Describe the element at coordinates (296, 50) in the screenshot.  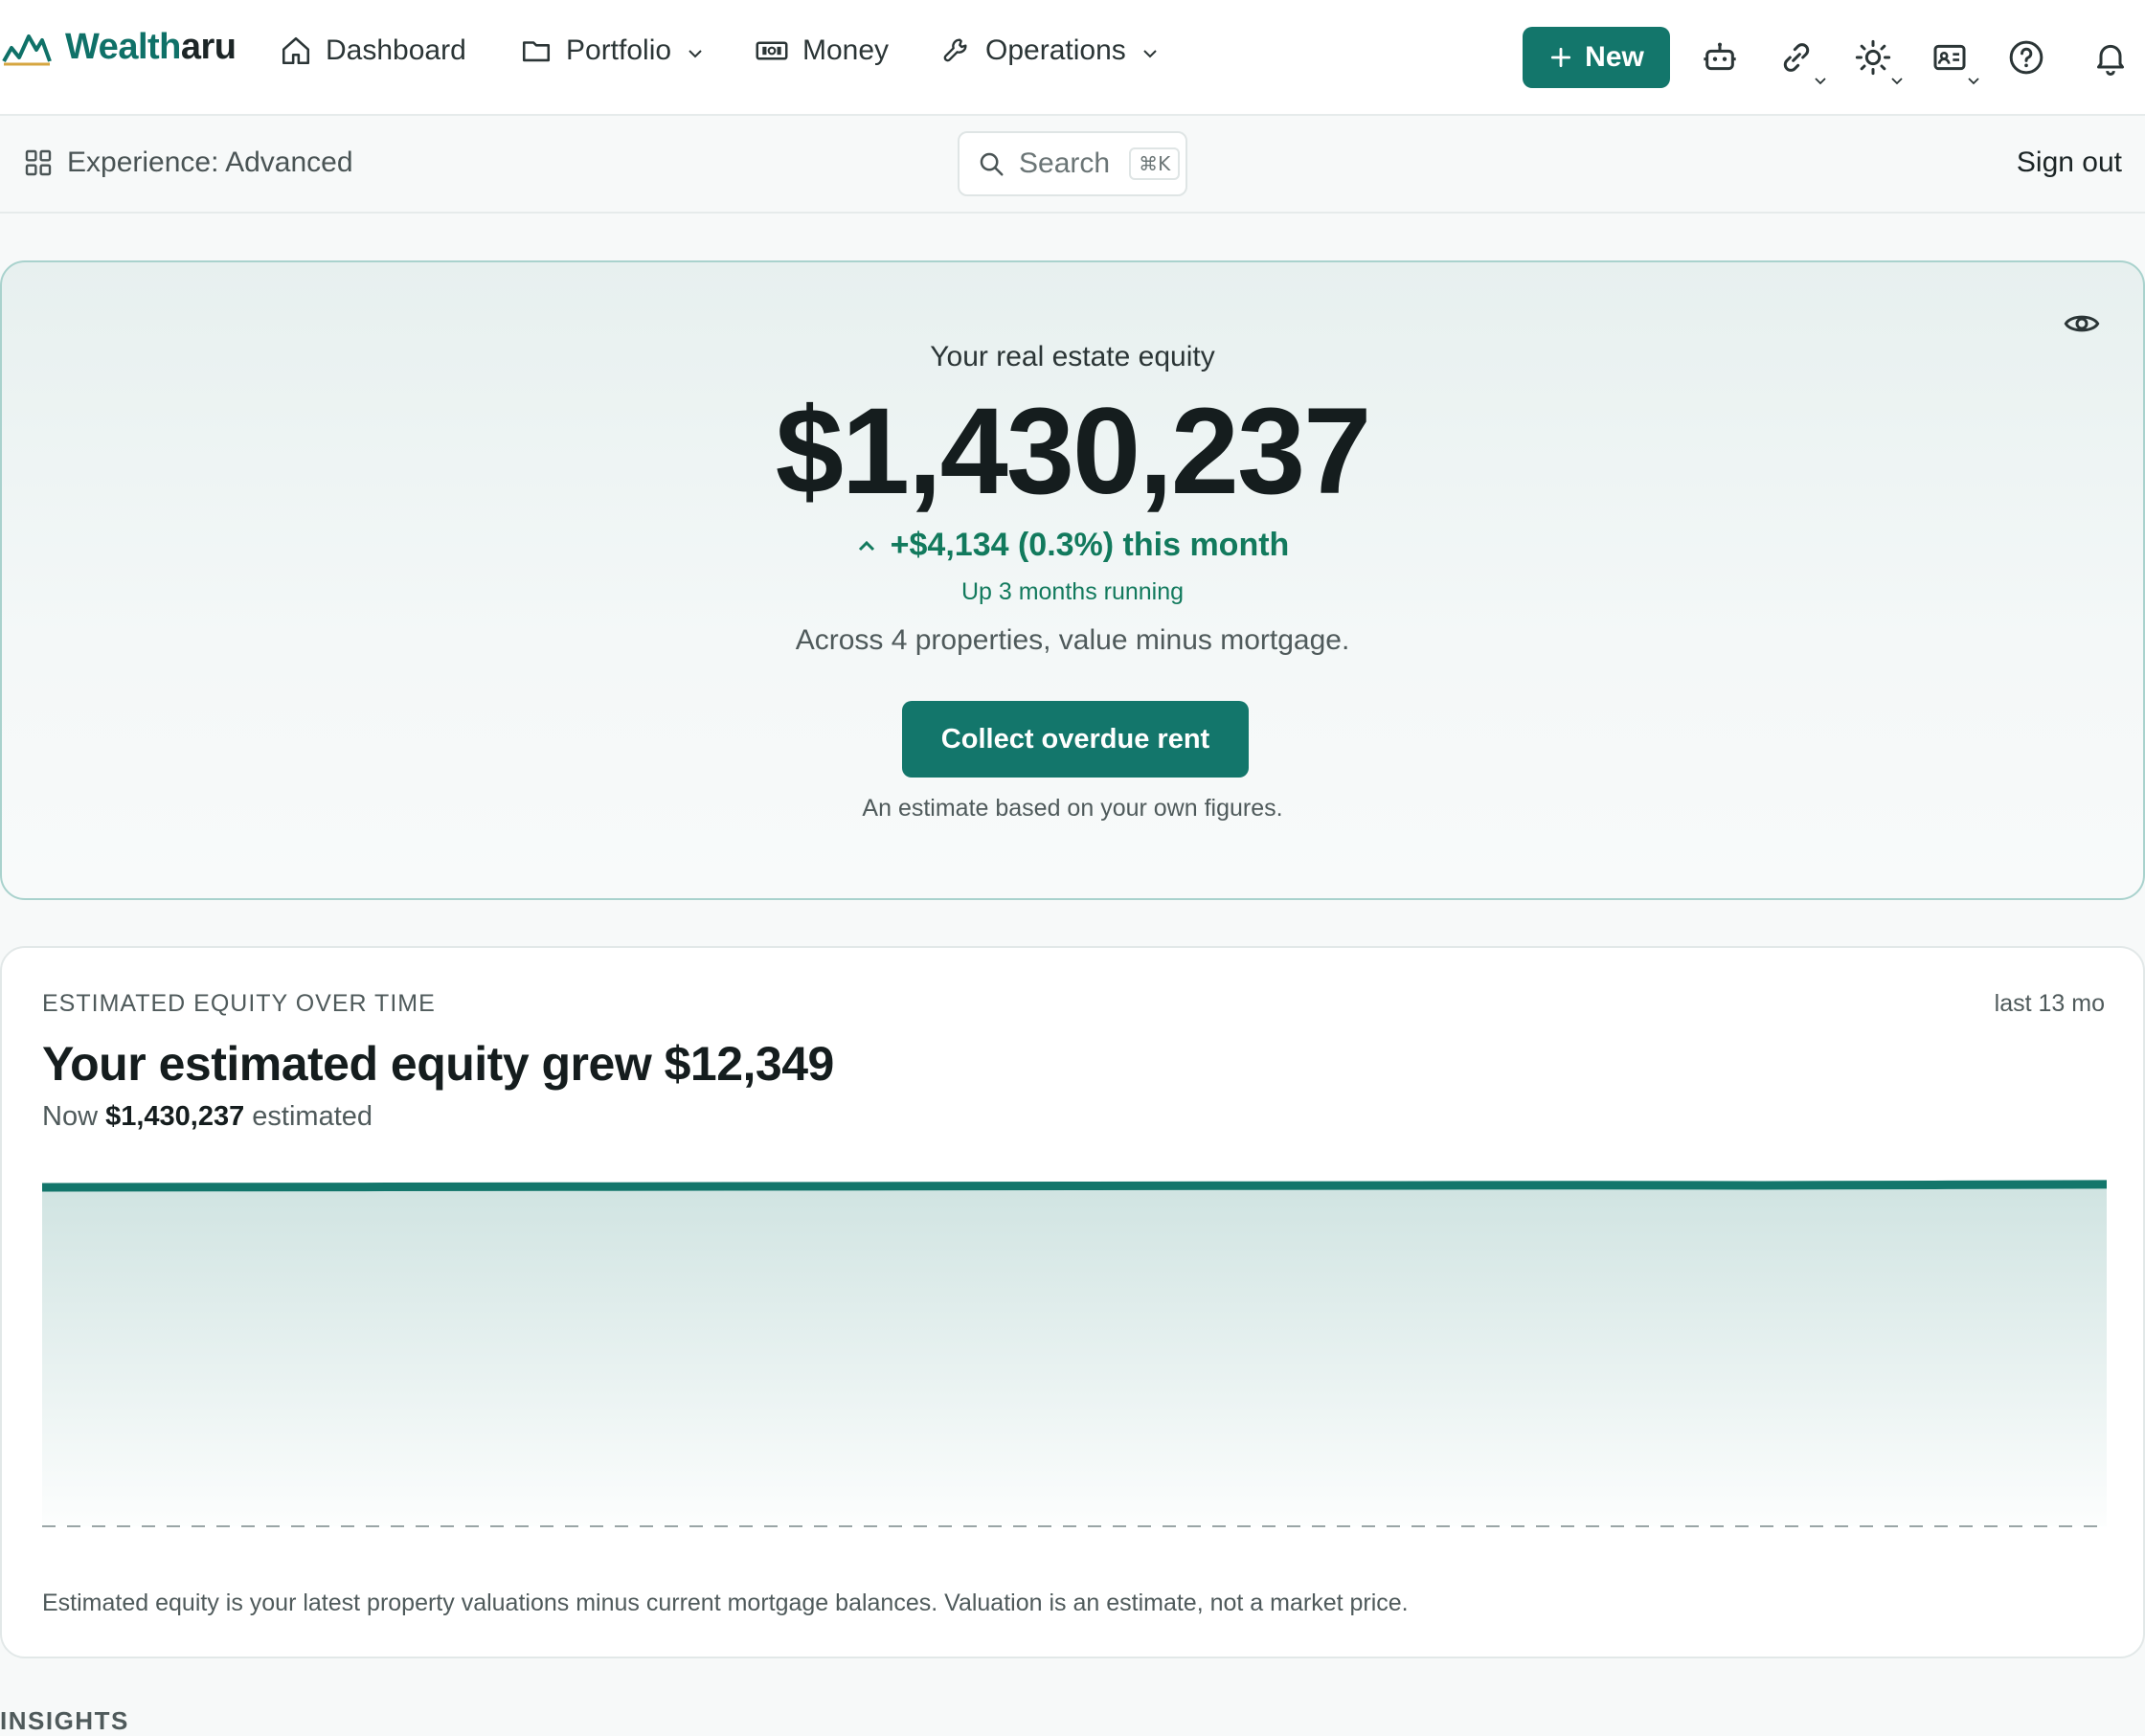
I see `home-icon` at that location.